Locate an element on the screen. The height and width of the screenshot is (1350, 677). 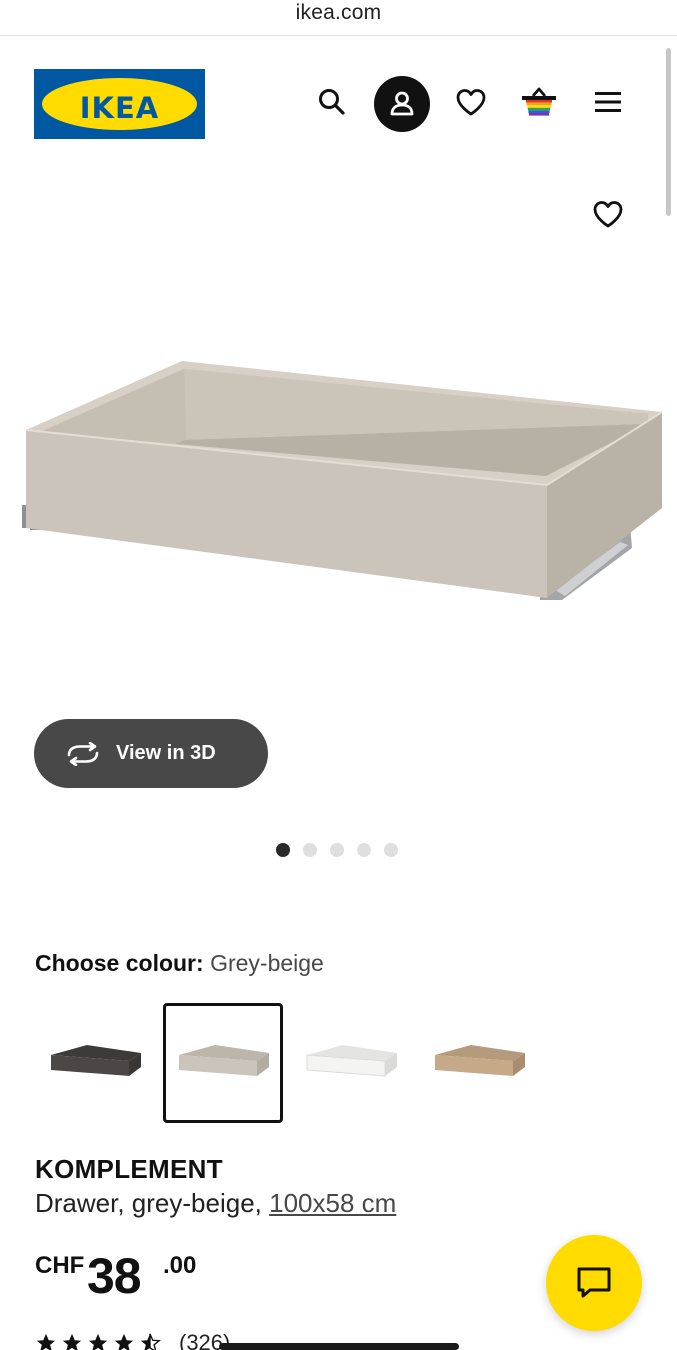
home-indicator is located at coordinates (339, 1346).